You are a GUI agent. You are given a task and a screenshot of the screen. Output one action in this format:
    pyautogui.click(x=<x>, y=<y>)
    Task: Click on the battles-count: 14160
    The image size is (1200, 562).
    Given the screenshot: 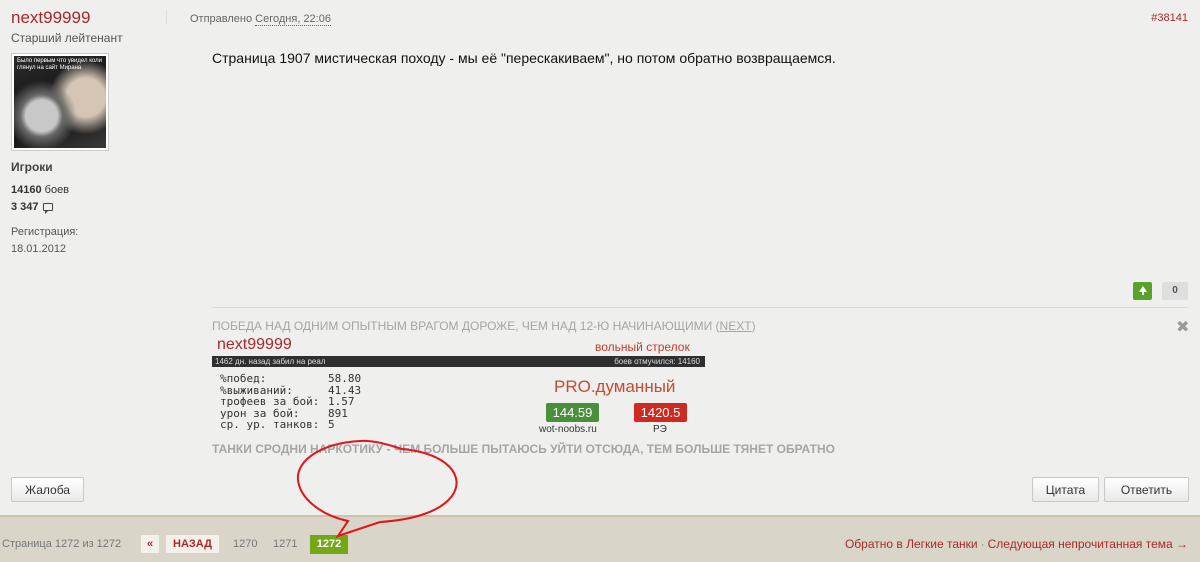 What is the action you would take?
    pyautogui.click(x=26, y=190)
    